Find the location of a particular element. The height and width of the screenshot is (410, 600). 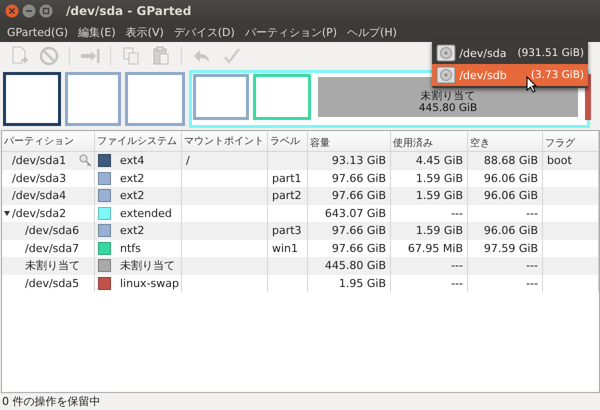

block-label: 未割り当て is located at coordinates (448, 96).